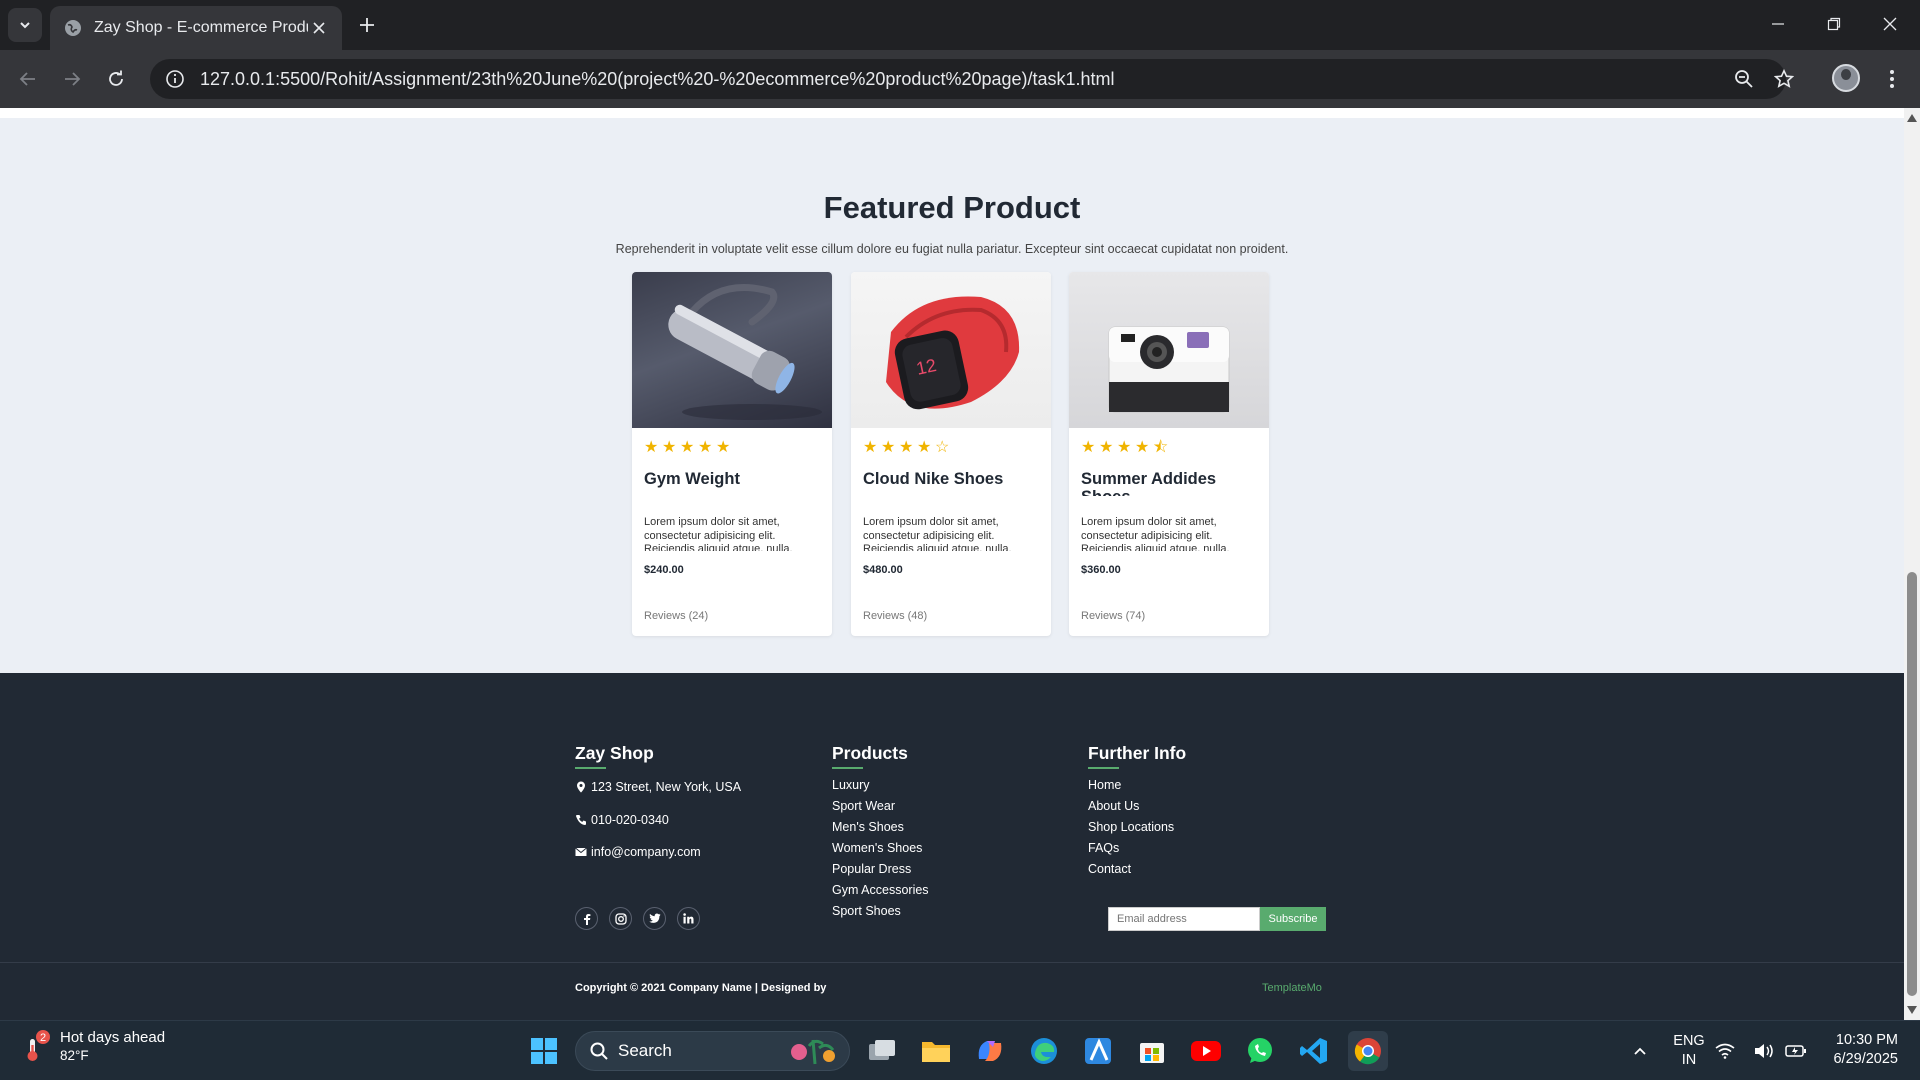 The width and height of the screenshot is (1920, 1080). I want to click on footer-link-popular-dress: Popular Dress, so click(871, 869).